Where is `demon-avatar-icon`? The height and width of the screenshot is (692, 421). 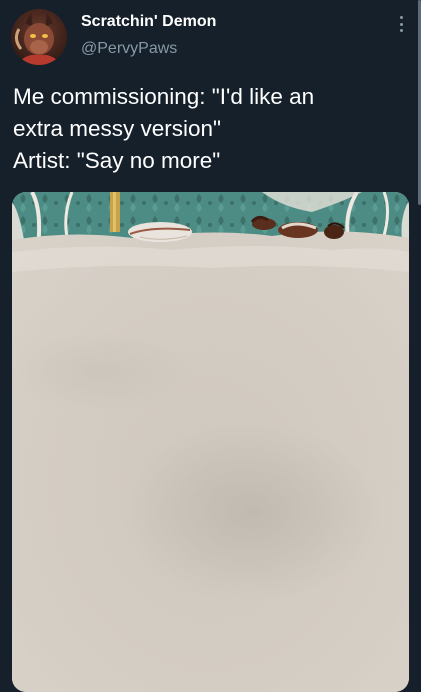
demon-avatar-icon is located at coordinates (39, 37).